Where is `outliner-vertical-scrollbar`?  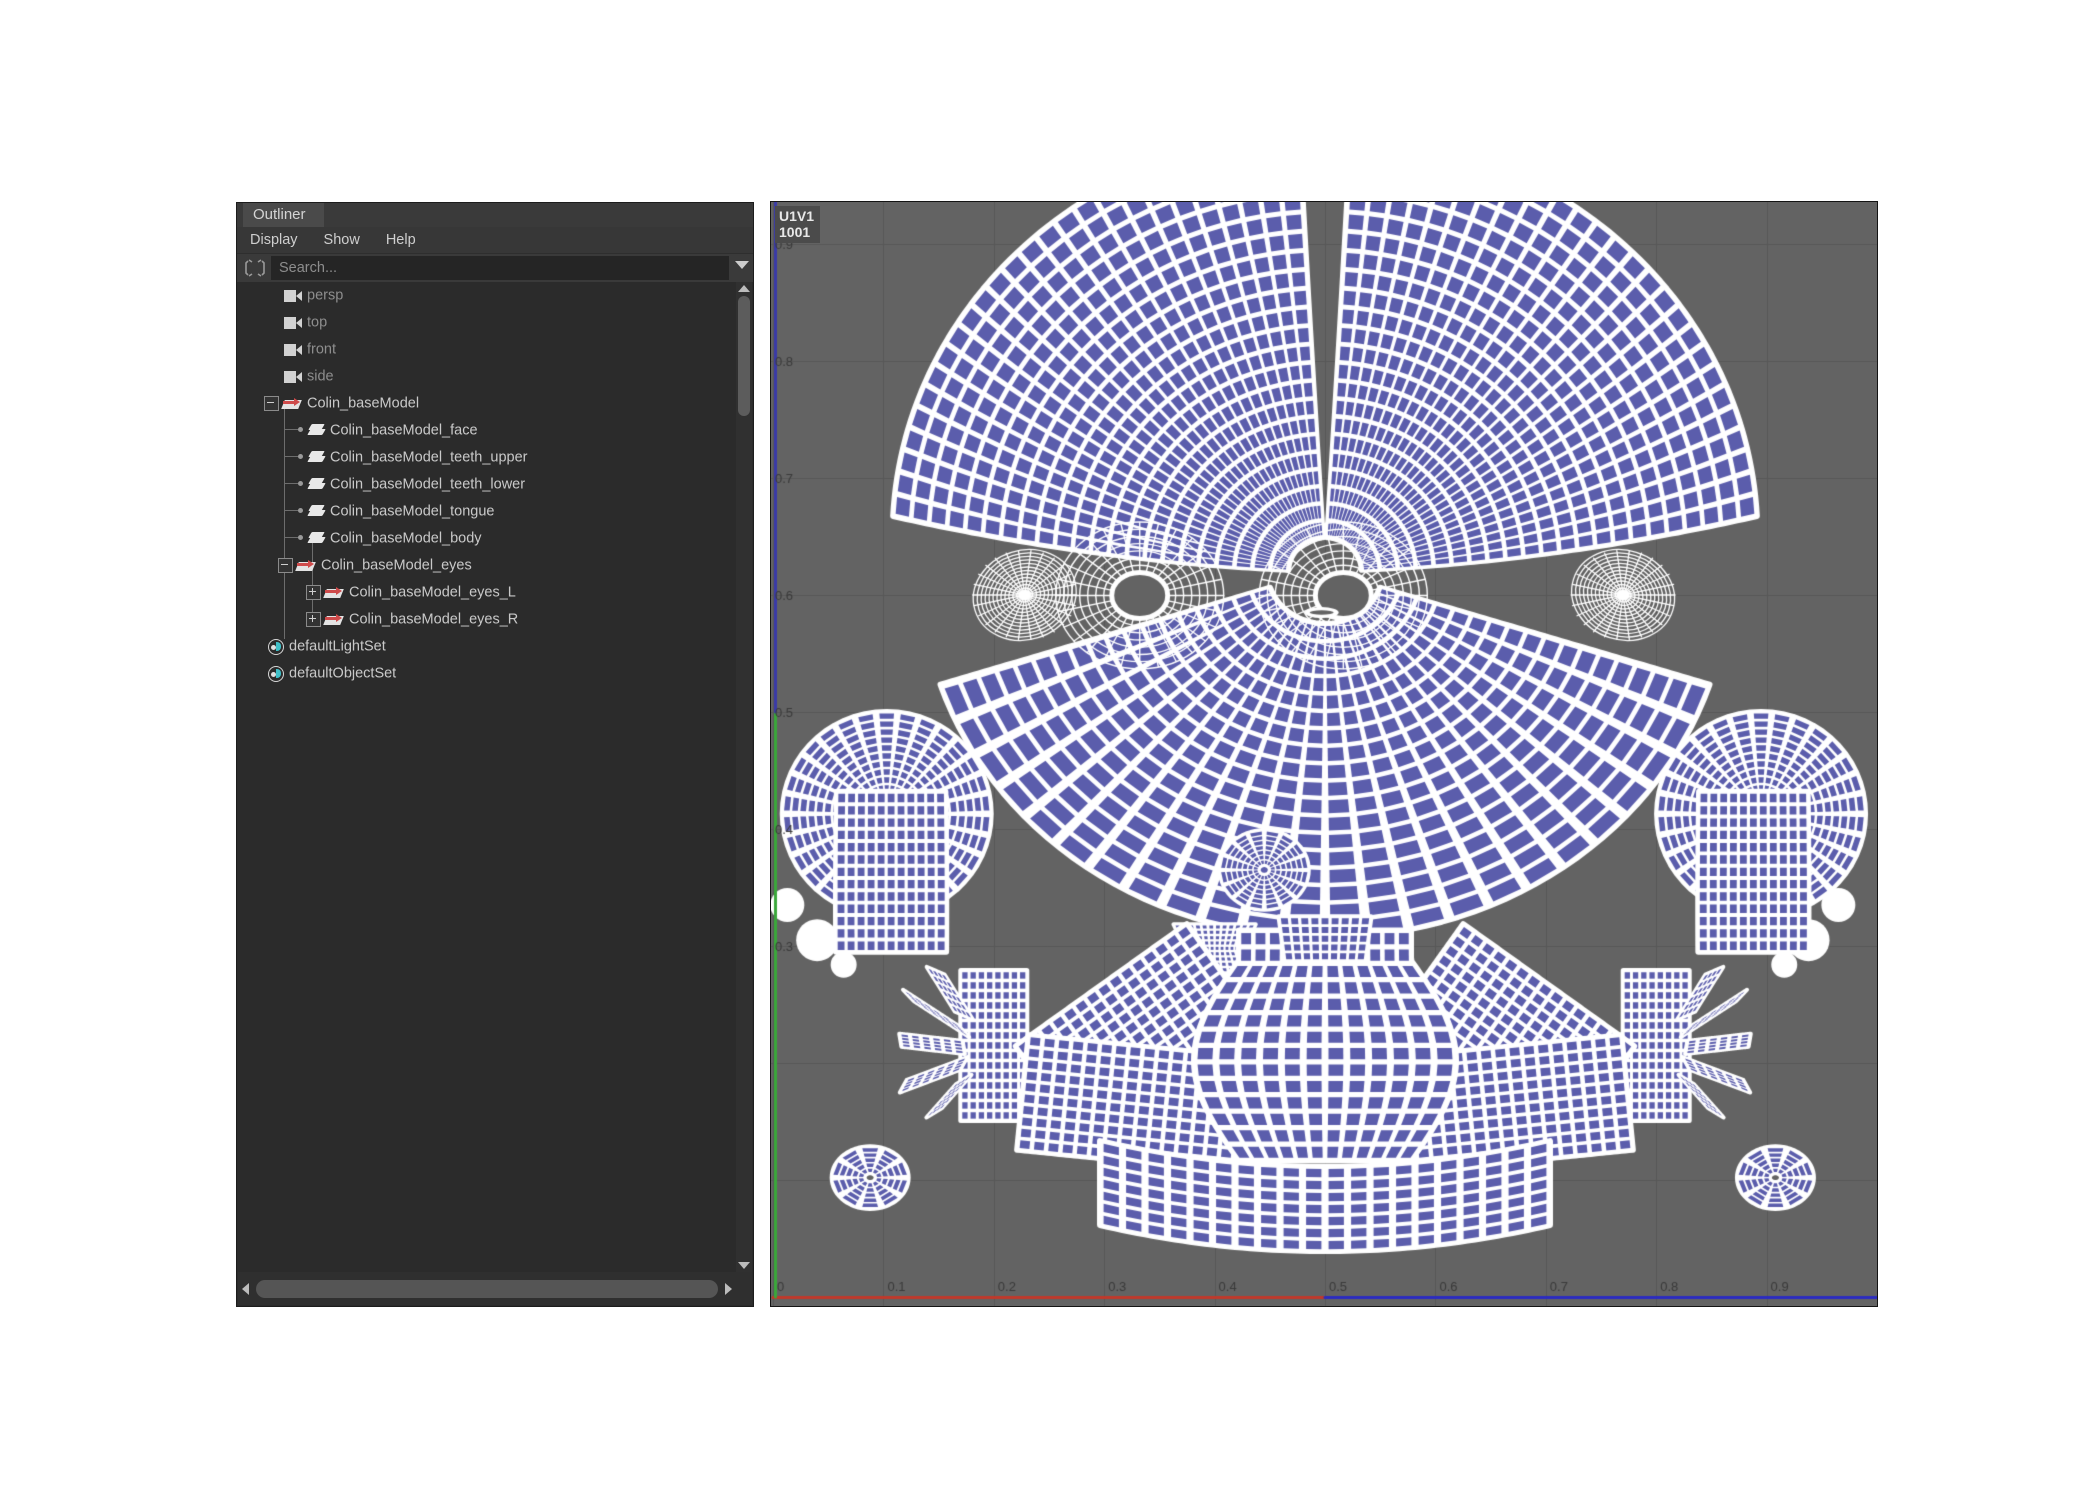
outliner-vertical-scrollbar is located at coordinates (744, 777).